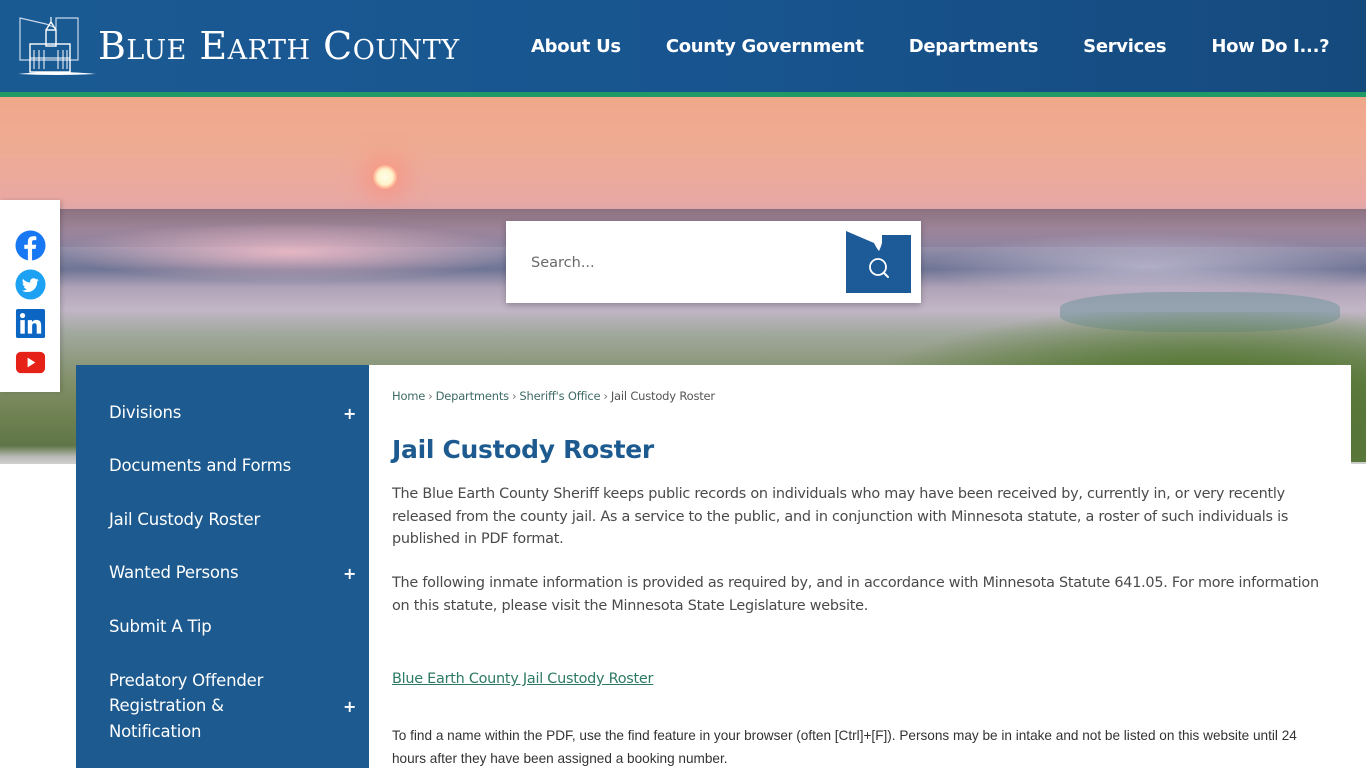  I want to click on search-input, so click(680, 263).